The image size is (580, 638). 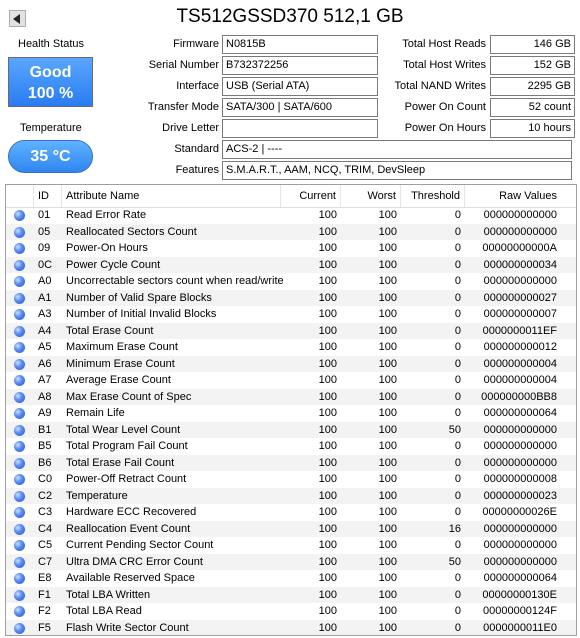 I want to click on attr-name: Power Cycle Count, so click(x=113, y=264).